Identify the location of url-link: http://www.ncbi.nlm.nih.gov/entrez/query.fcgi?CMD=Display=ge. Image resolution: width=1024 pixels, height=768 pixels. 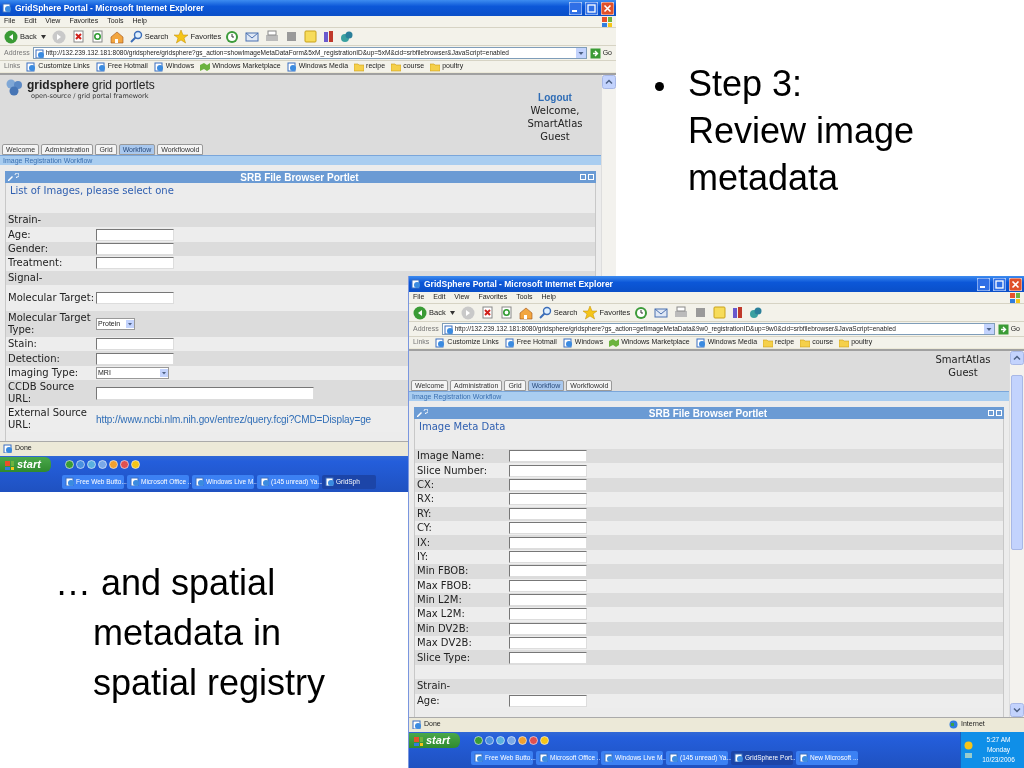
(234, 419).